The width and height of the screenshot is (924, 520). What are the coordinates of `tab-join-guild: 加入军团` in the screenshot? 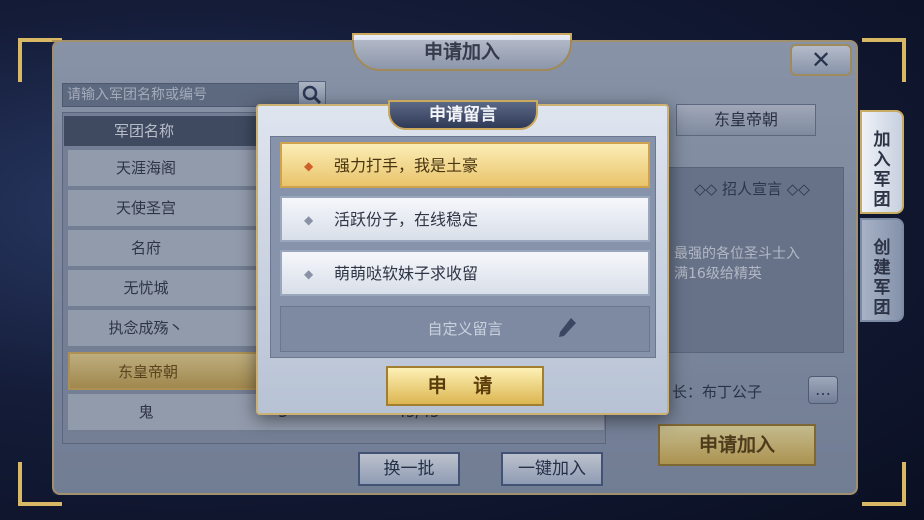 It's located at (882, 162).